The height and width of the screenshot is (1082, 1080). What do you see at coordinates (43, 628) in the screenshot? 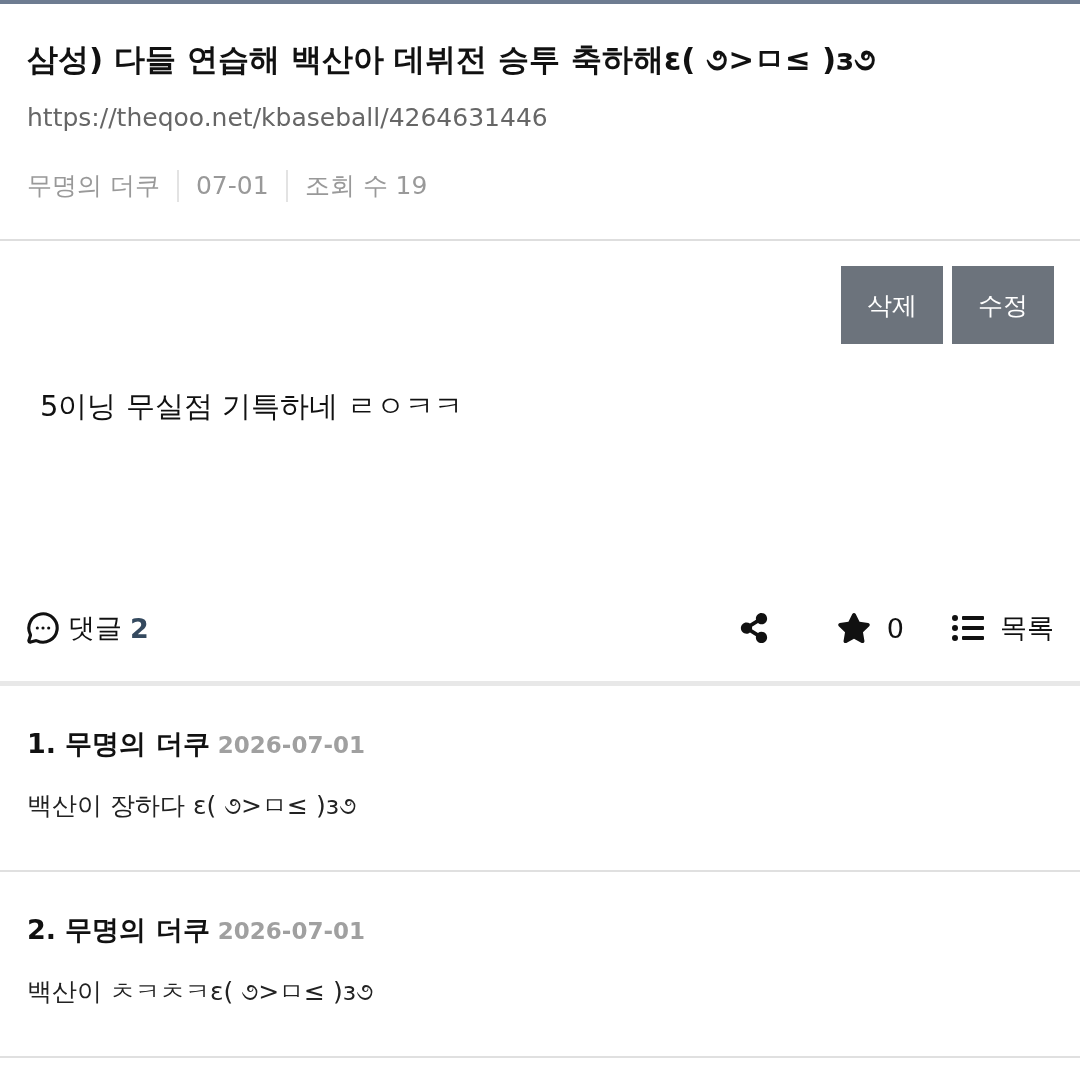
I see `comment-icon` at bounding box center [43, 628].